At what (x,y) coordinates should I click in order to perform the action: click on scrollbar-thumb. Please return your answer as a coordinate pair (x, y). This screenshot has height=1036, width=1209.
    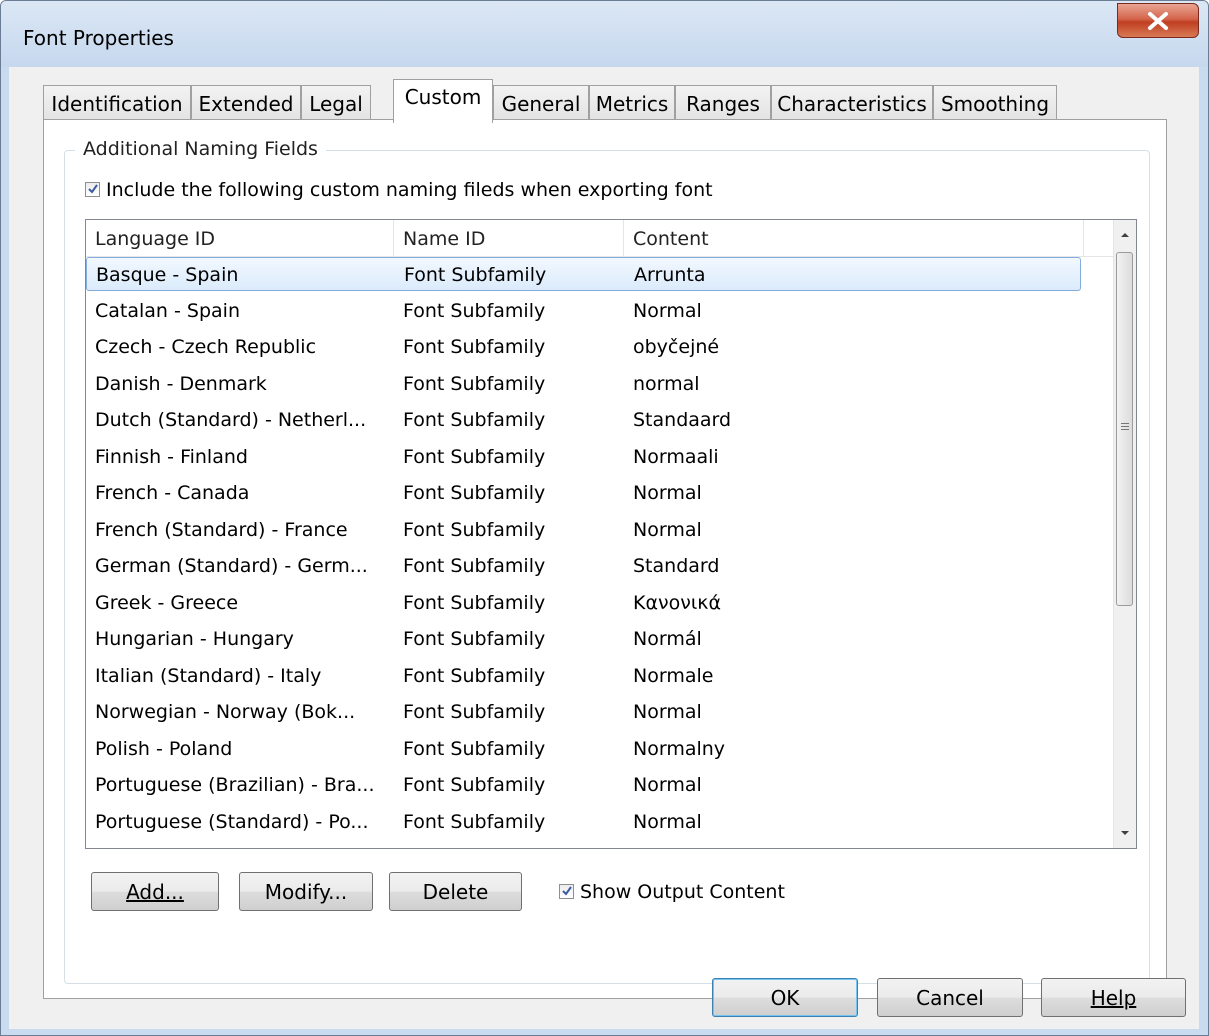
    Looking at the image, I should click on (1124, 429).